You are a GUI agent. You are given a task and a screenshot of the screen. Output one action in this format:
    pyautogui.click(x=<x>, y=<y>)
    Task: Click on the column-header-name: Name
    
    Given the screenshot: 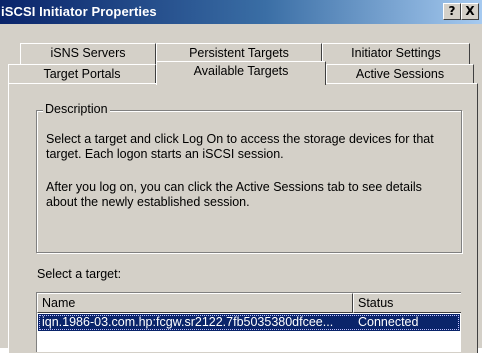 What is the action you would take?
    pyautogui.click(x=195, y=303)
    